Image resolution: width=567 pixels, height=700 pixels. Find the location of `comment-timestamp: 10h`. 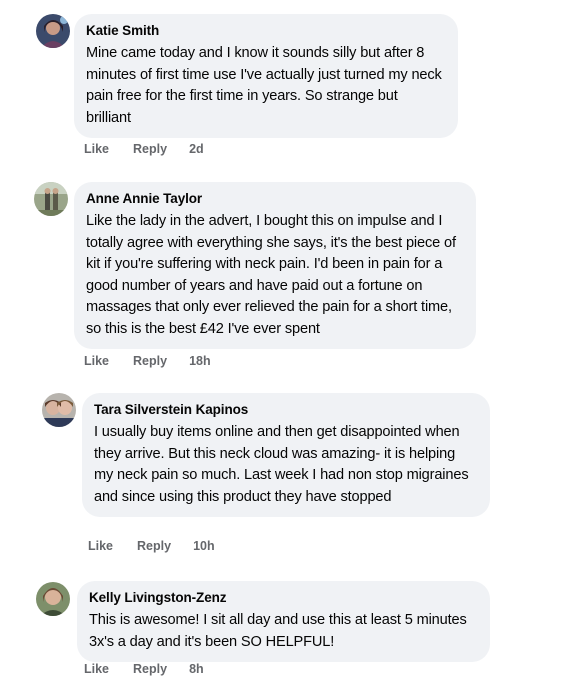

comment-timestamp: 10h is located at coordinates (204, 546).